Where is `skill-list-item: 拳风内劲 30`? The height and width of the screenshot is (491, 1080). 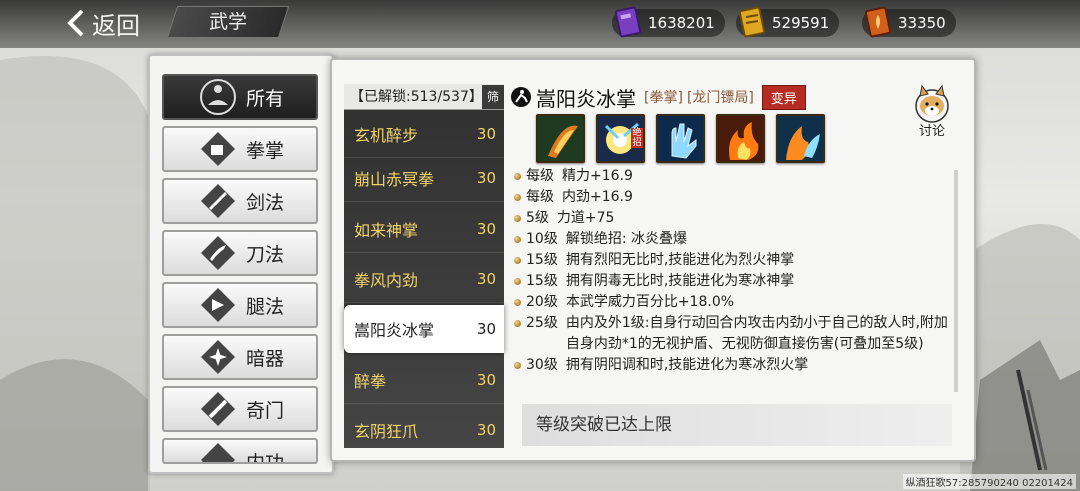 skill-list-item: 拳风内劲 30 is located at coordinates (424, 279).